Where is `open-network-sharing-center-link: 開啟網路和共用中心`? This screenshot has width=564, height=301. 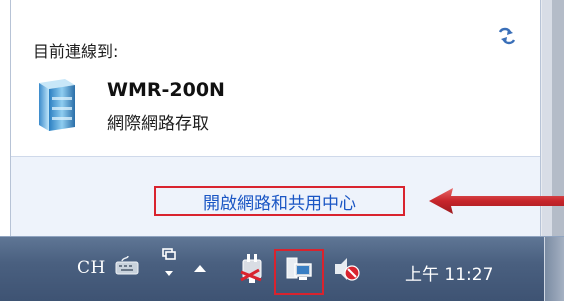 open-network-sharing-center-link: 開啟網路和共用中心 is located at coordinates (279, 201).